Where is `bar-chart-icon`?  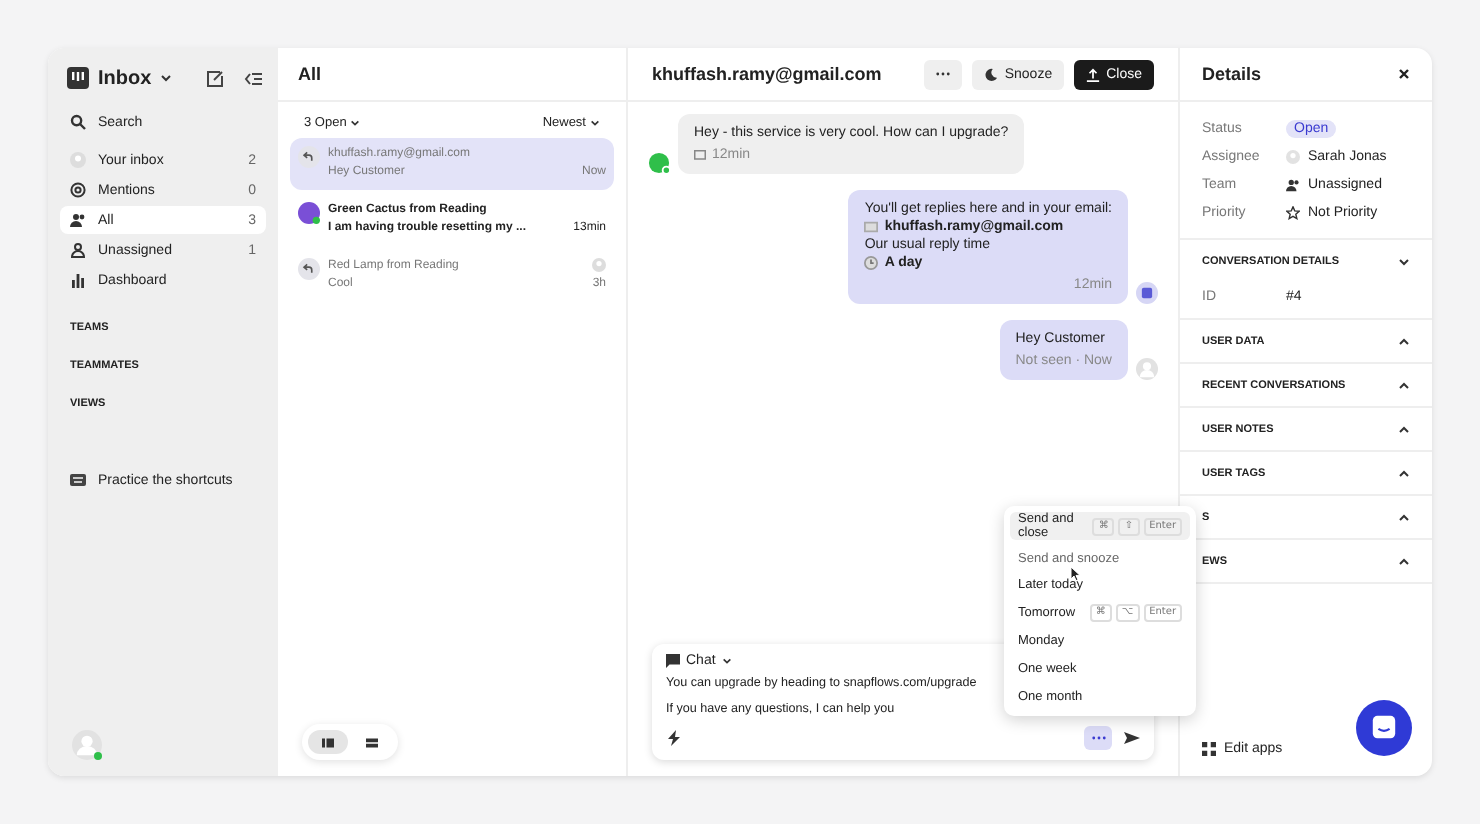
bar-chart-icon is located at coordinates (78, 280).